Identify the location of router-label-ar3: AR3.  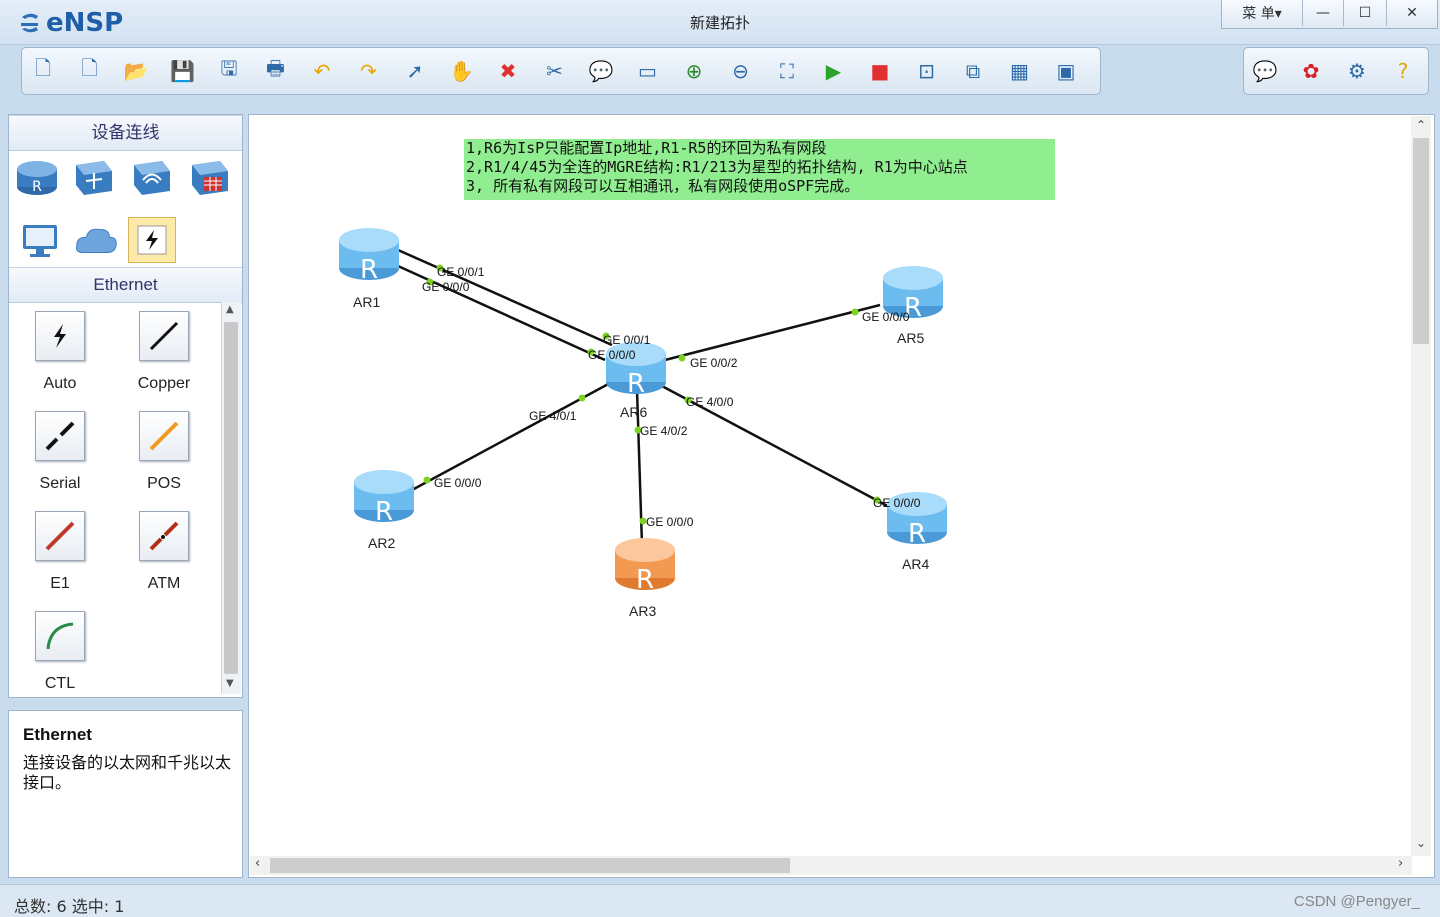
(643, 611).